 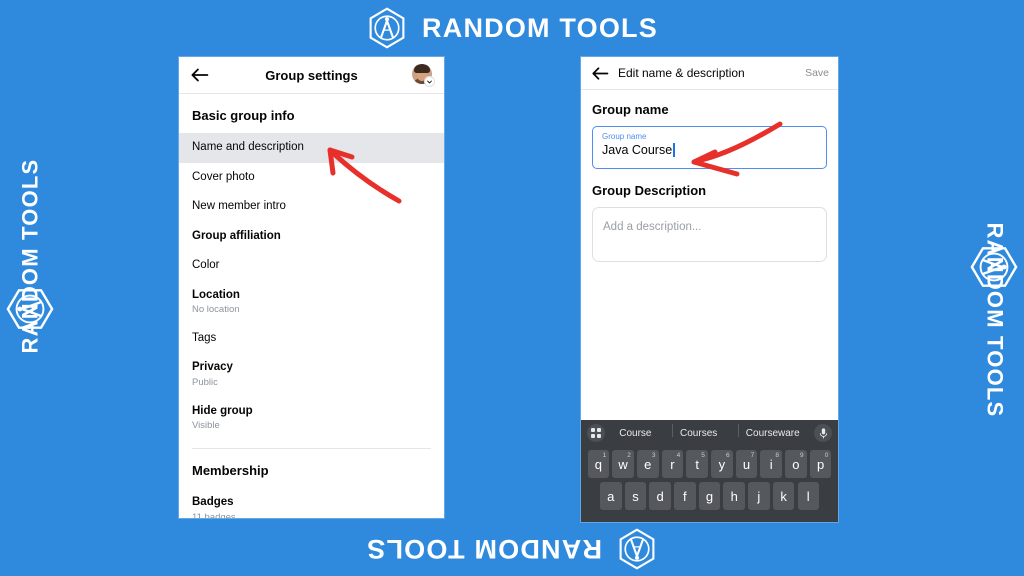 I want to click on key-p: p0, so click(x=820, y=464).